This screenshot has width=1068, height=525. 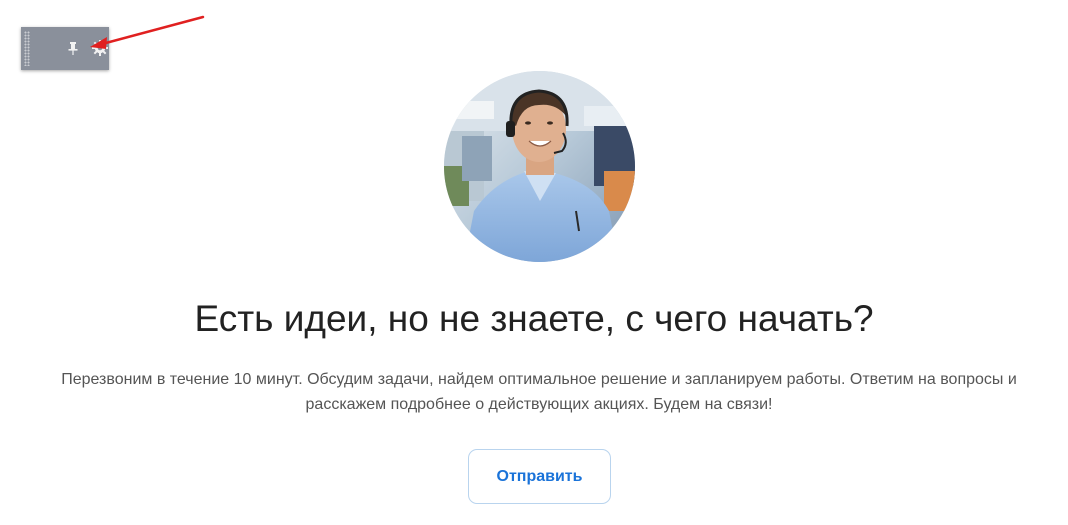 What do you see at coordinates (534, 318) in the screenshot?
I see `page-title: Есть идеи, но не знаете, с чего начать?` at bounding box center [534, 318].